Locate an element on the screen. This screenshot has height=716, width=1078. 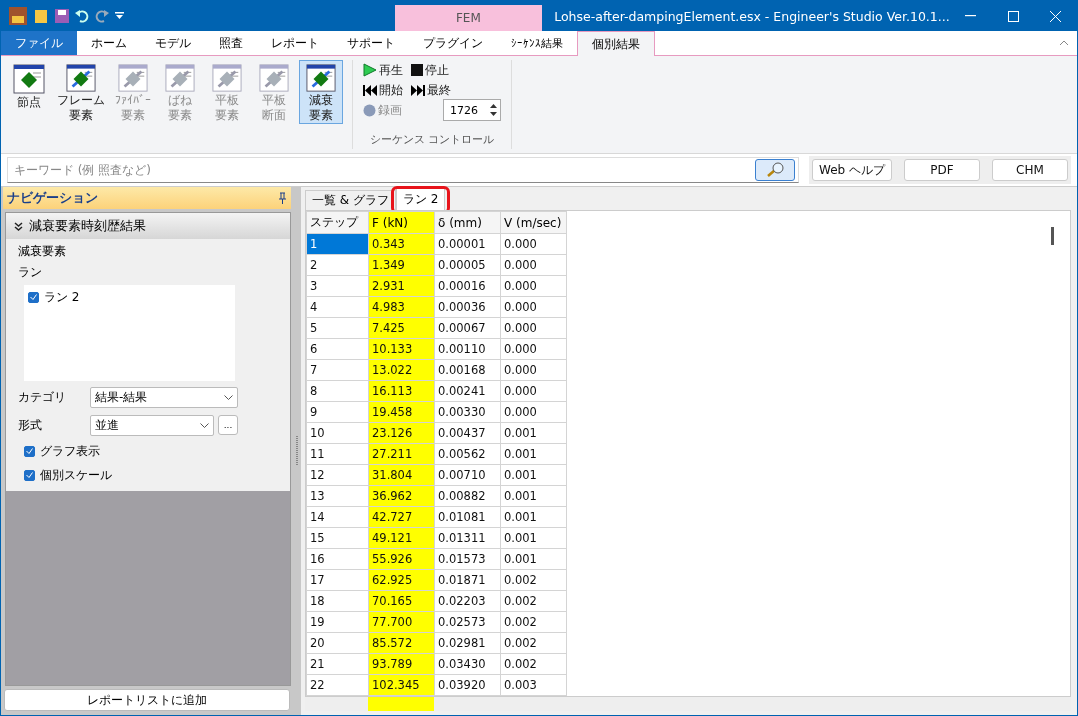
button-label: 断面 is located at coordinates (274, 115).